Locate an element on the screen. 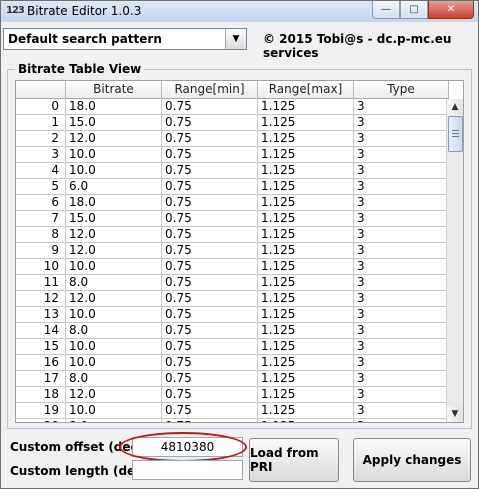 This screenshot has width=479, height=489. column-header-bitrate: Bitrate is located at coordinates (114, 89).